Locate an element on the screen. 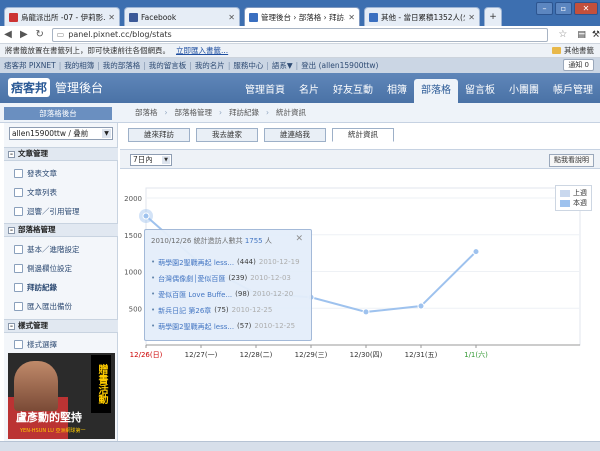 The image size is (600, 451). logout-link: 登出 (allen15900ttw) is located at coordinates (339, 65).